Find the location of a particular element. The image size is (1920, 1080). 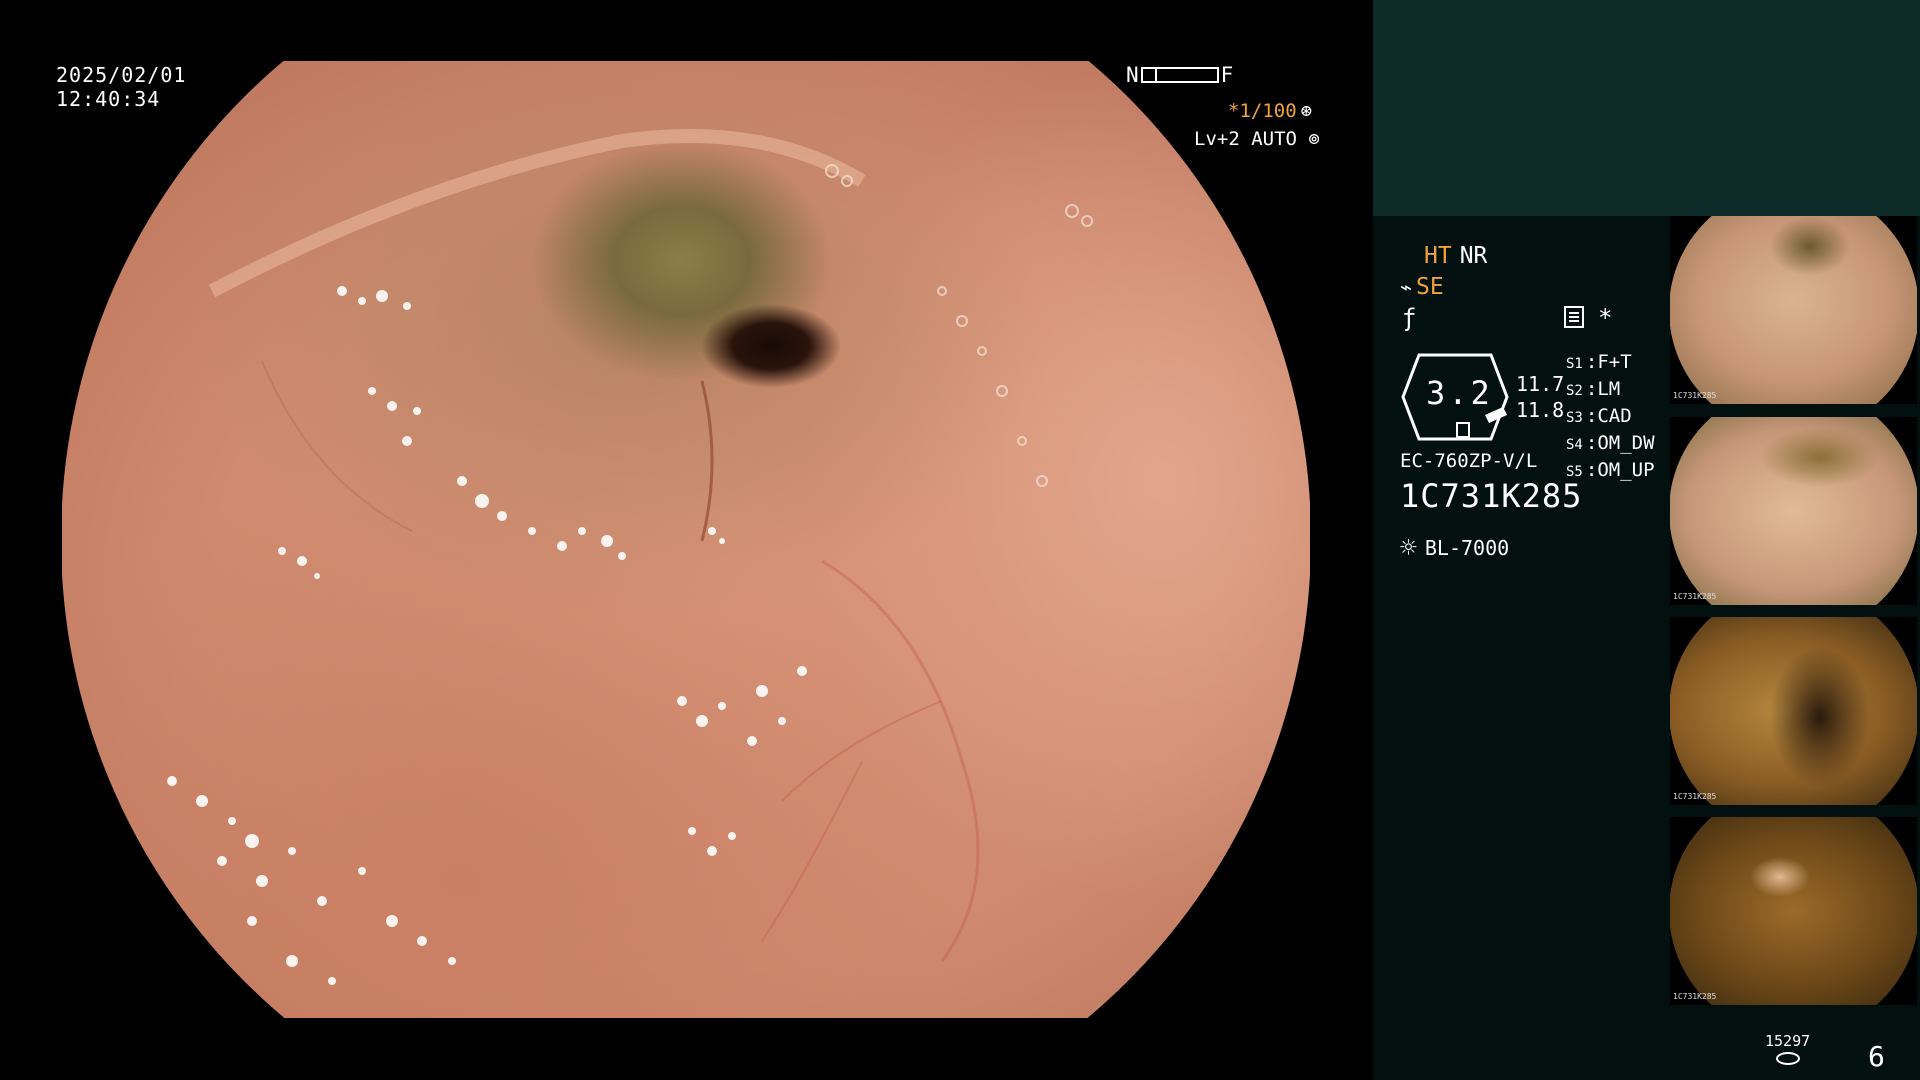

disk-icon is located at coordinates (1788, 1058).